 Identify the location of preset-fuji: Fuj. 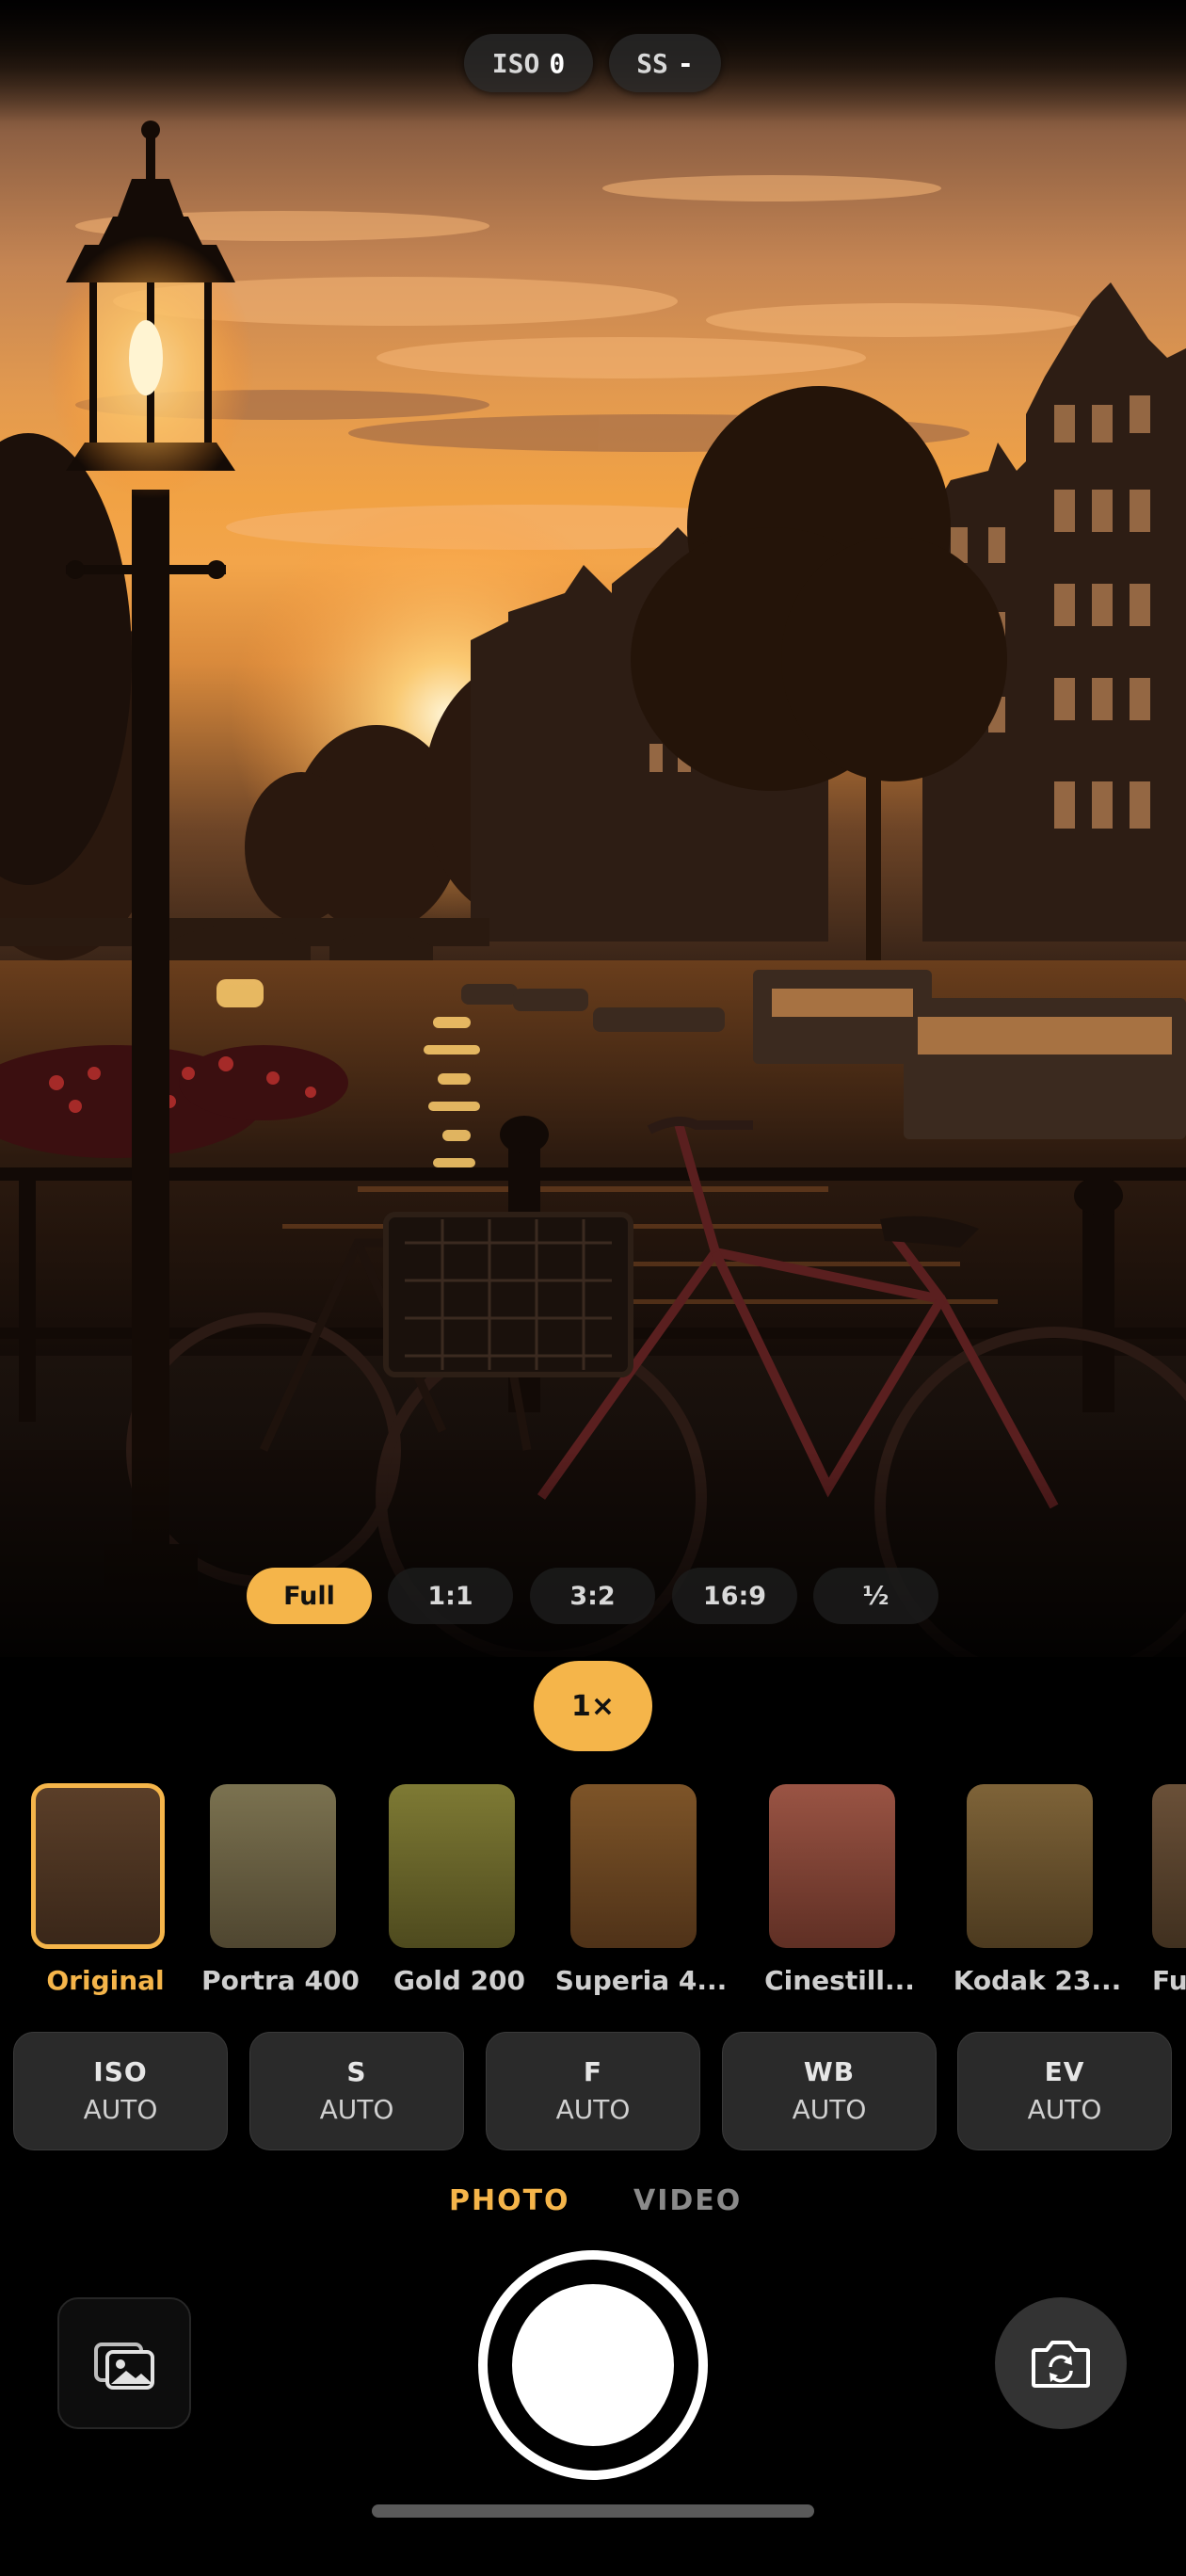
(1169, 1892).